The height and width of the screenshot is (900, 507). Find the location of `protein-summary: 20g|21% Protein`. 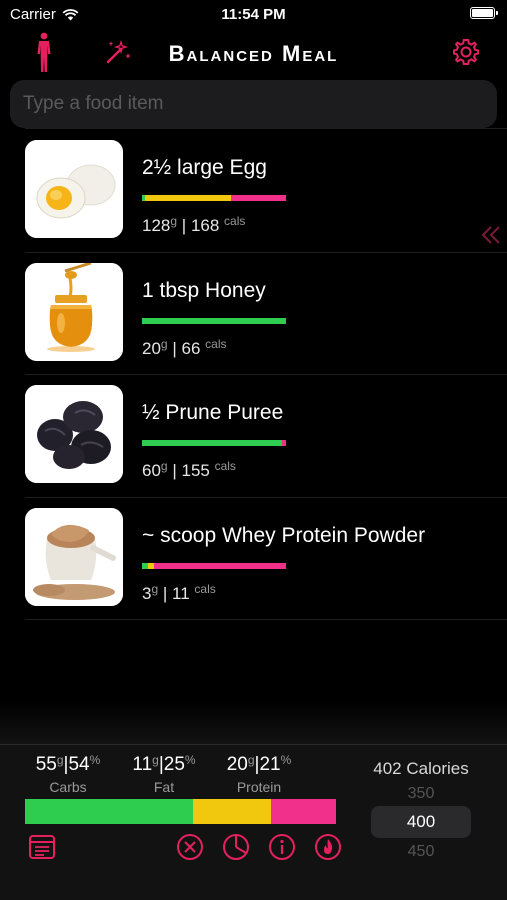

protein-summary: 20g|21% Protein is located at coordinates (259, 774).